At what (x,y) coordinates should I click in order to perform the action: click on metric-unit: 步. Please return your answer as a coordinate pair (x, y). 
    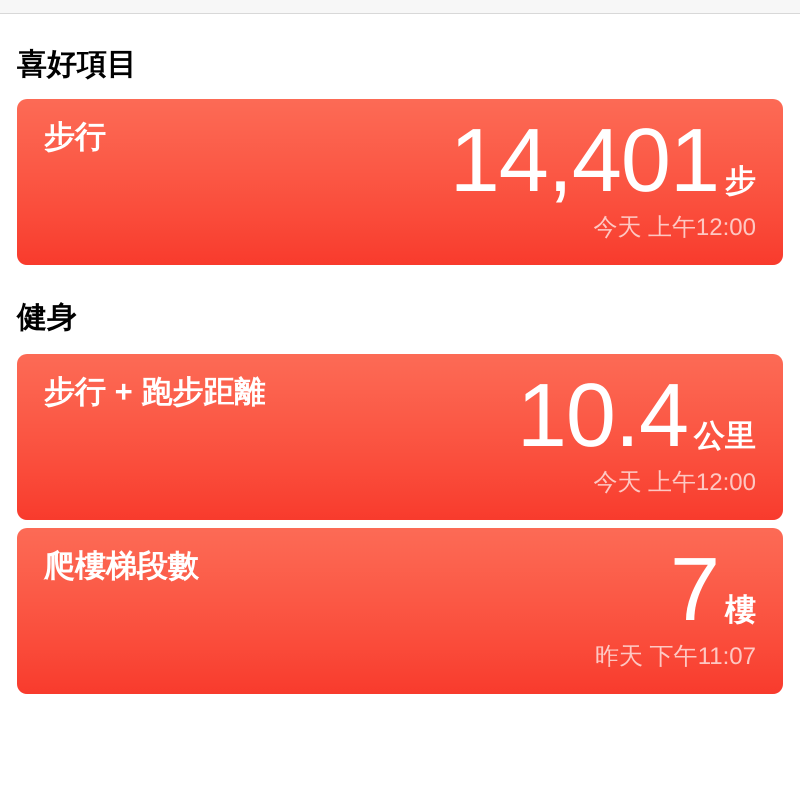
    Looking at the image, I should click on (740, 181).